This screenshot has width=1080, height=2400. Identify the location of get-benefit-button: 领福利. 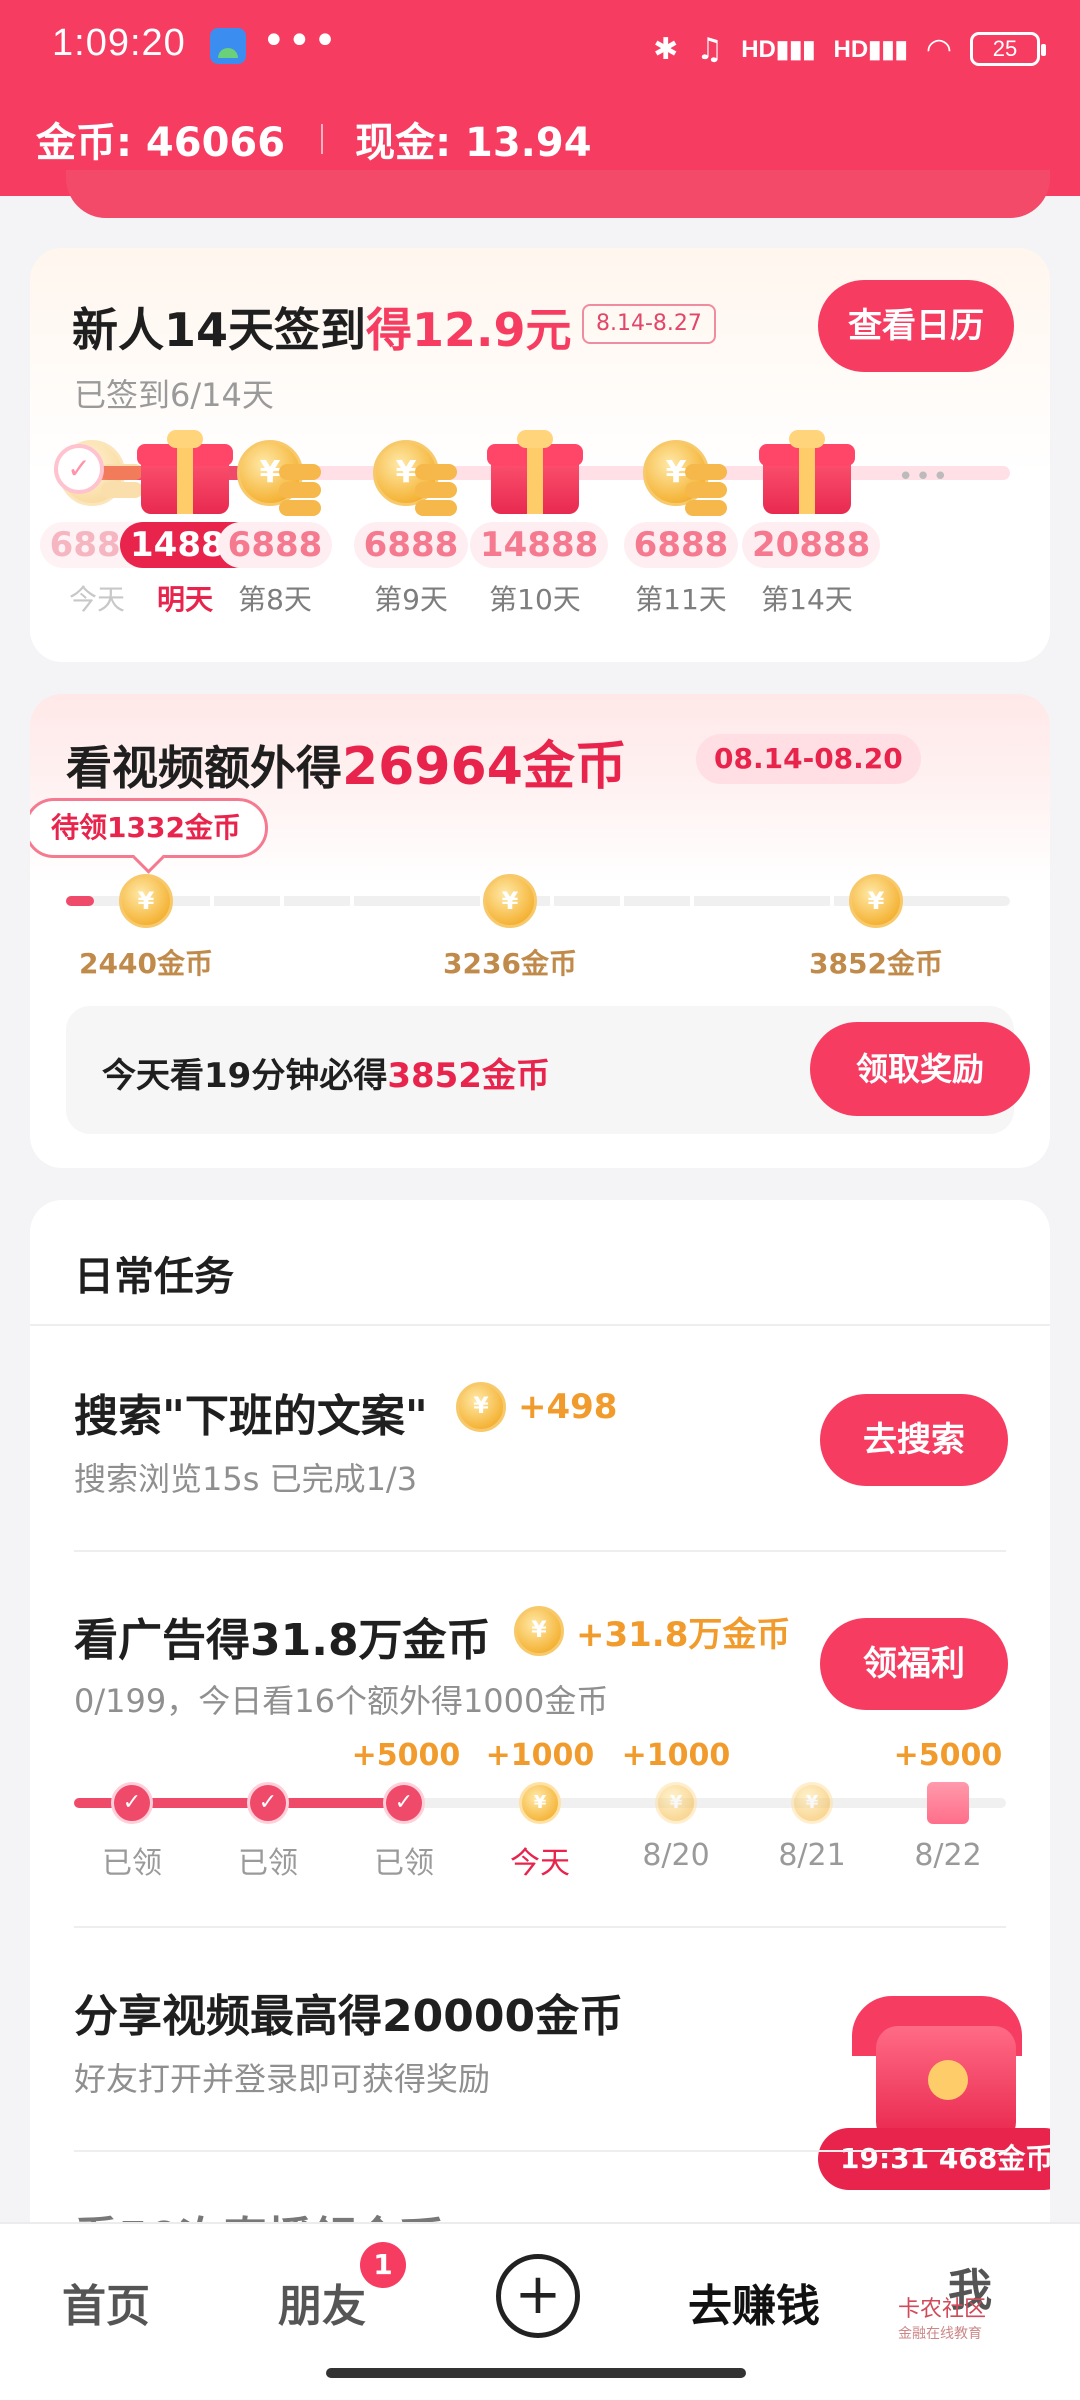
(914, 1664).